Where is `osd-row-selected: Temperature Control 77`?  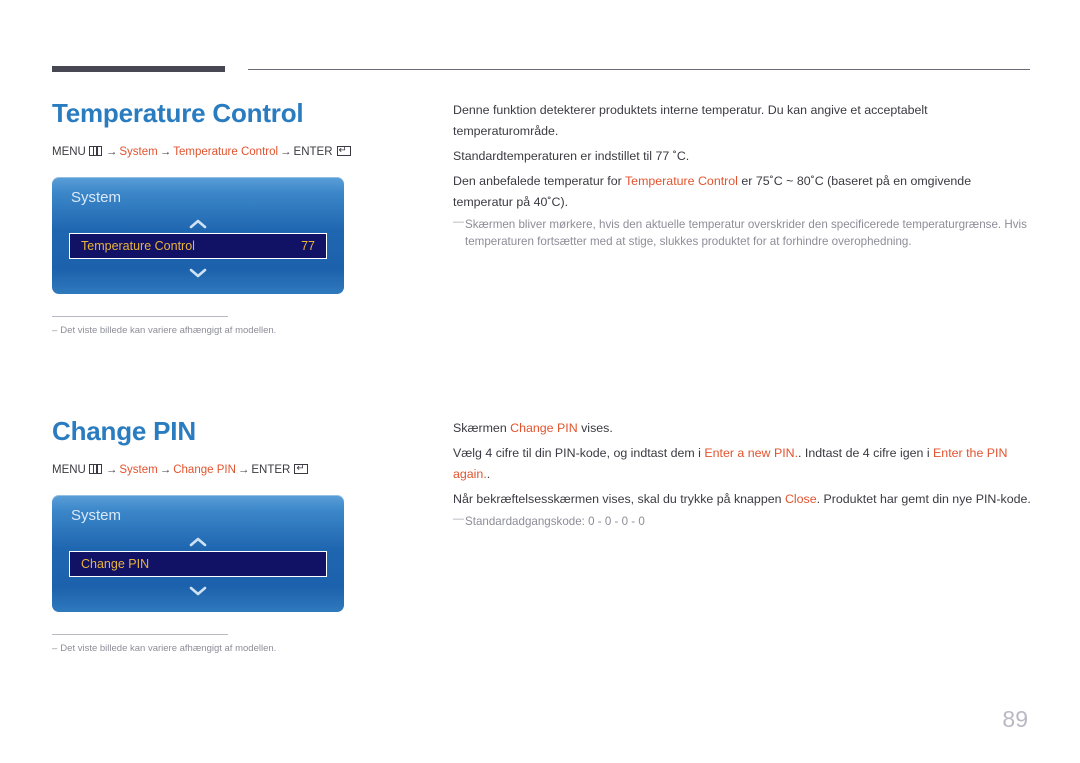 osd-row-selected: Temperature Control 77 is located at coordinates (198, 246).